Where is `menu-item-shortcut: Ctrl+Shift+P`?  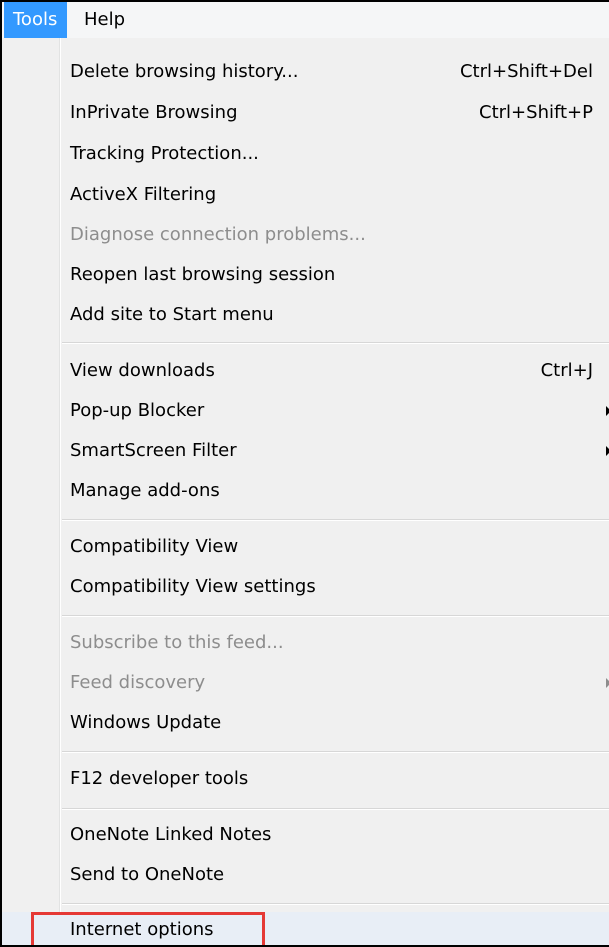 menu-item-shortcut: Ctrl+Shift+P is located at coordinates (536, 112).